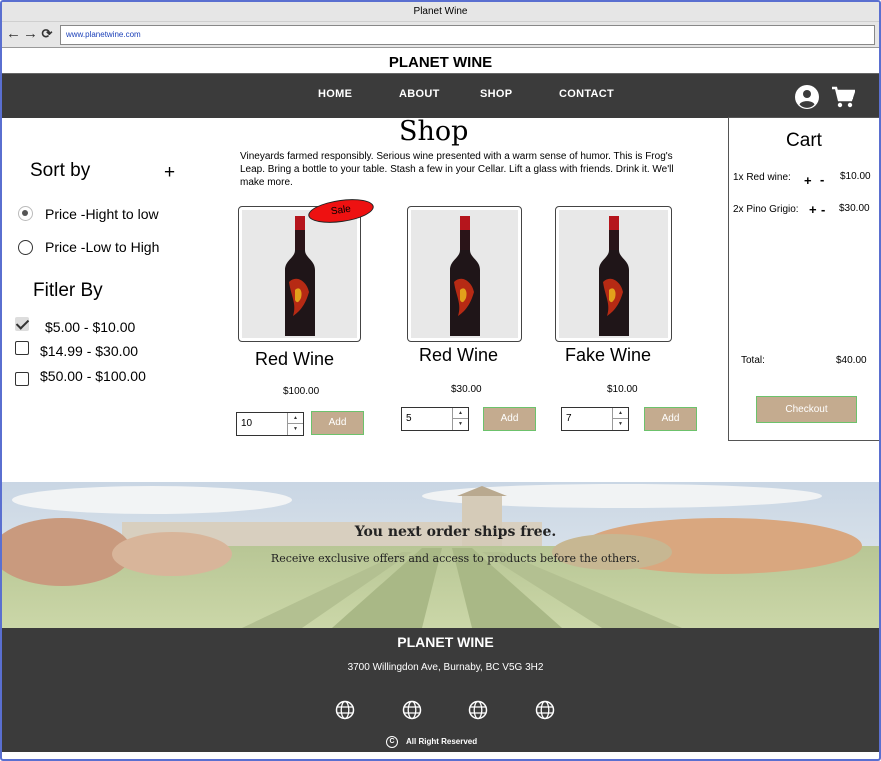 This screenshot has width=881, height=761. I want to click on sort-radio-low-high, so click(25, 247).